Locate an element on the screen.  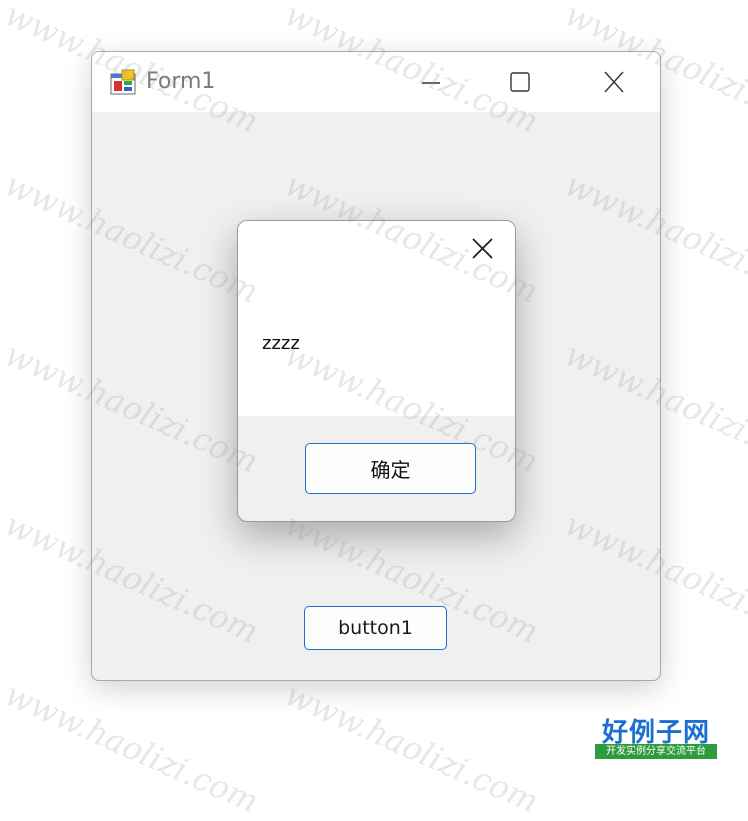
maximize-icon is located at coordinates (520, 82).